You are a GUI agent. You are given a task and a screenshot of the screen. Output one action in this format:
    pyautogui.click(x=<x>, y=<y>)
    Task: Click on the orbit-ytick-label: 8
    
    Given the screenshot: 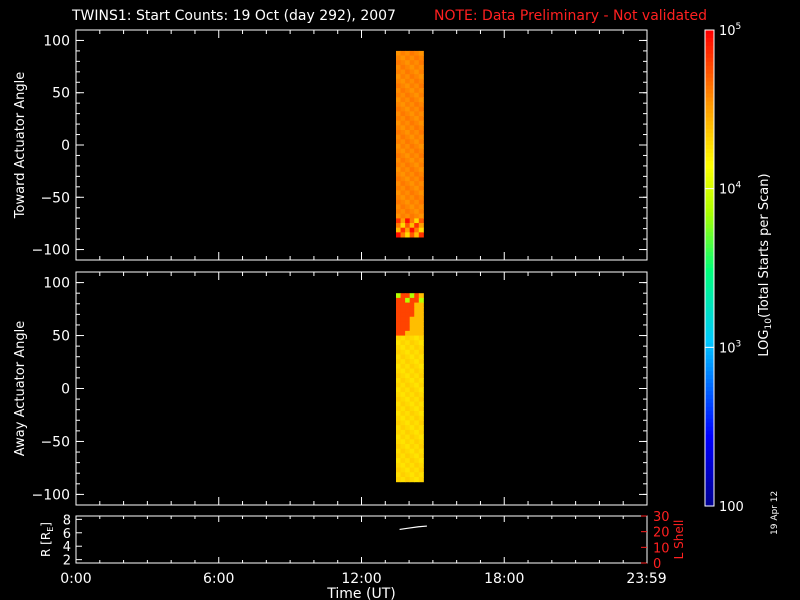 What is the action you would take?
    pyautogui.click(x=67, y=520)
    